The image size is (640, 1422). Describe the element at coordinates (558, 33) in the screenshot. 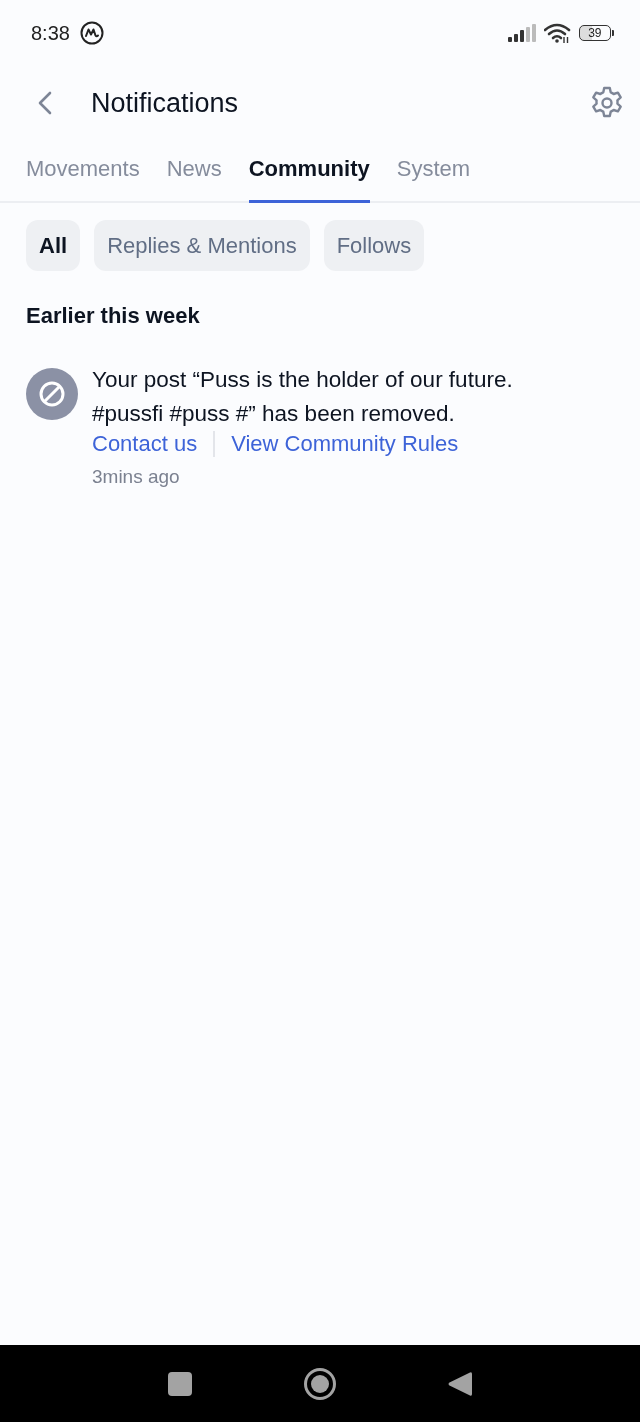

I see `wifi-icon` at that location.